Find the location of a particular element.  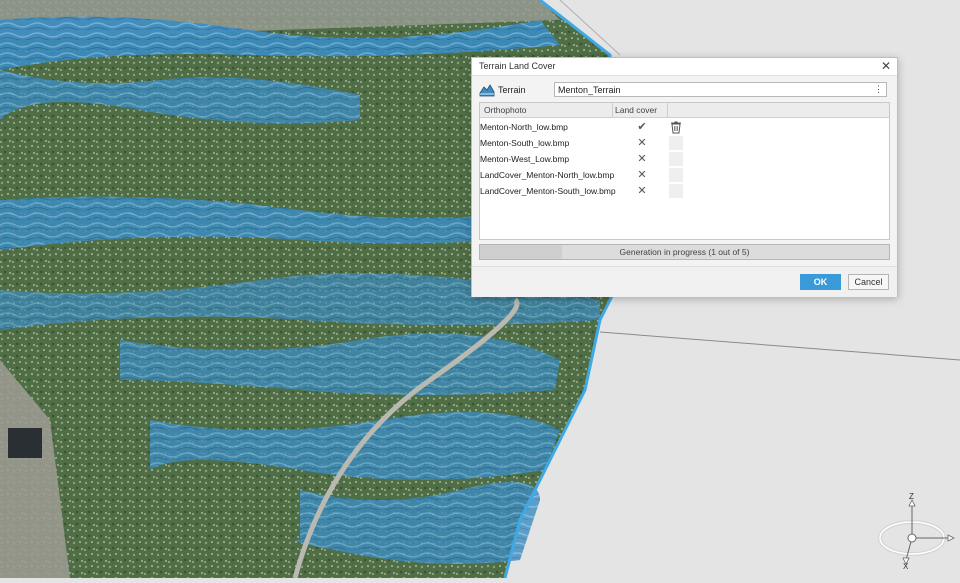

dialog-titlebar: Terrain Land Cover ✕ is located at coordinates (684, 67).